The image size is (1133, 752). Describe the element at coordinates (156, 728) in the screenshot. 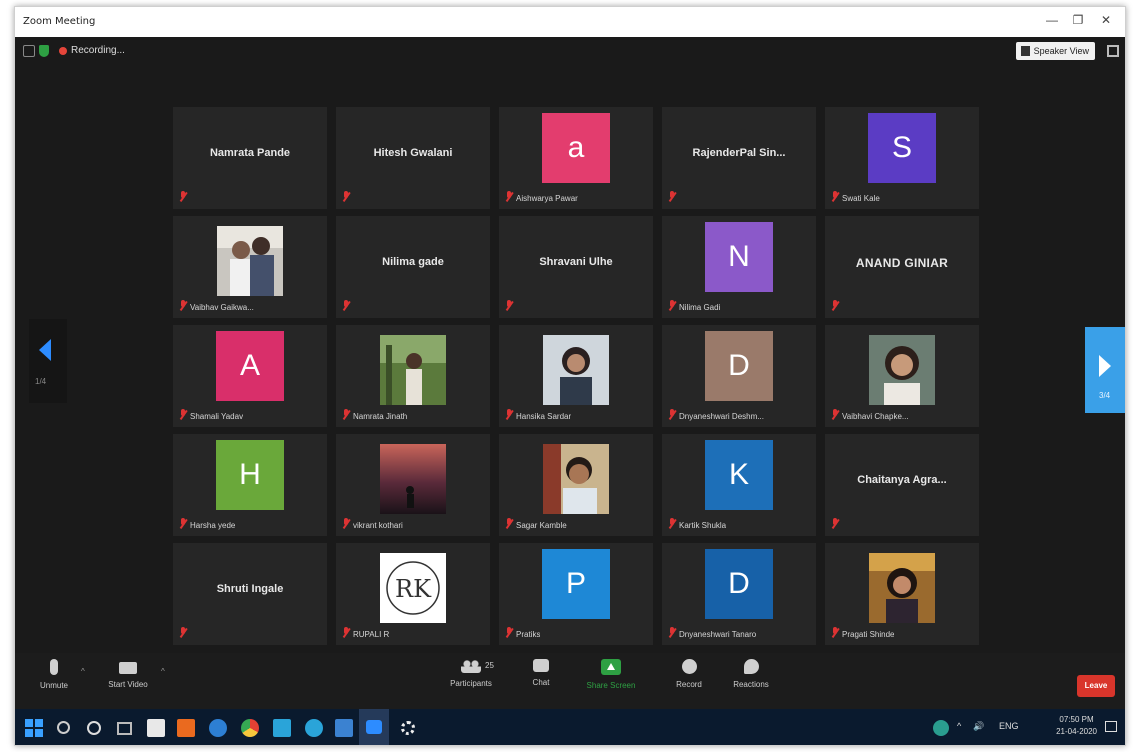

I see `store-icon` at that location.